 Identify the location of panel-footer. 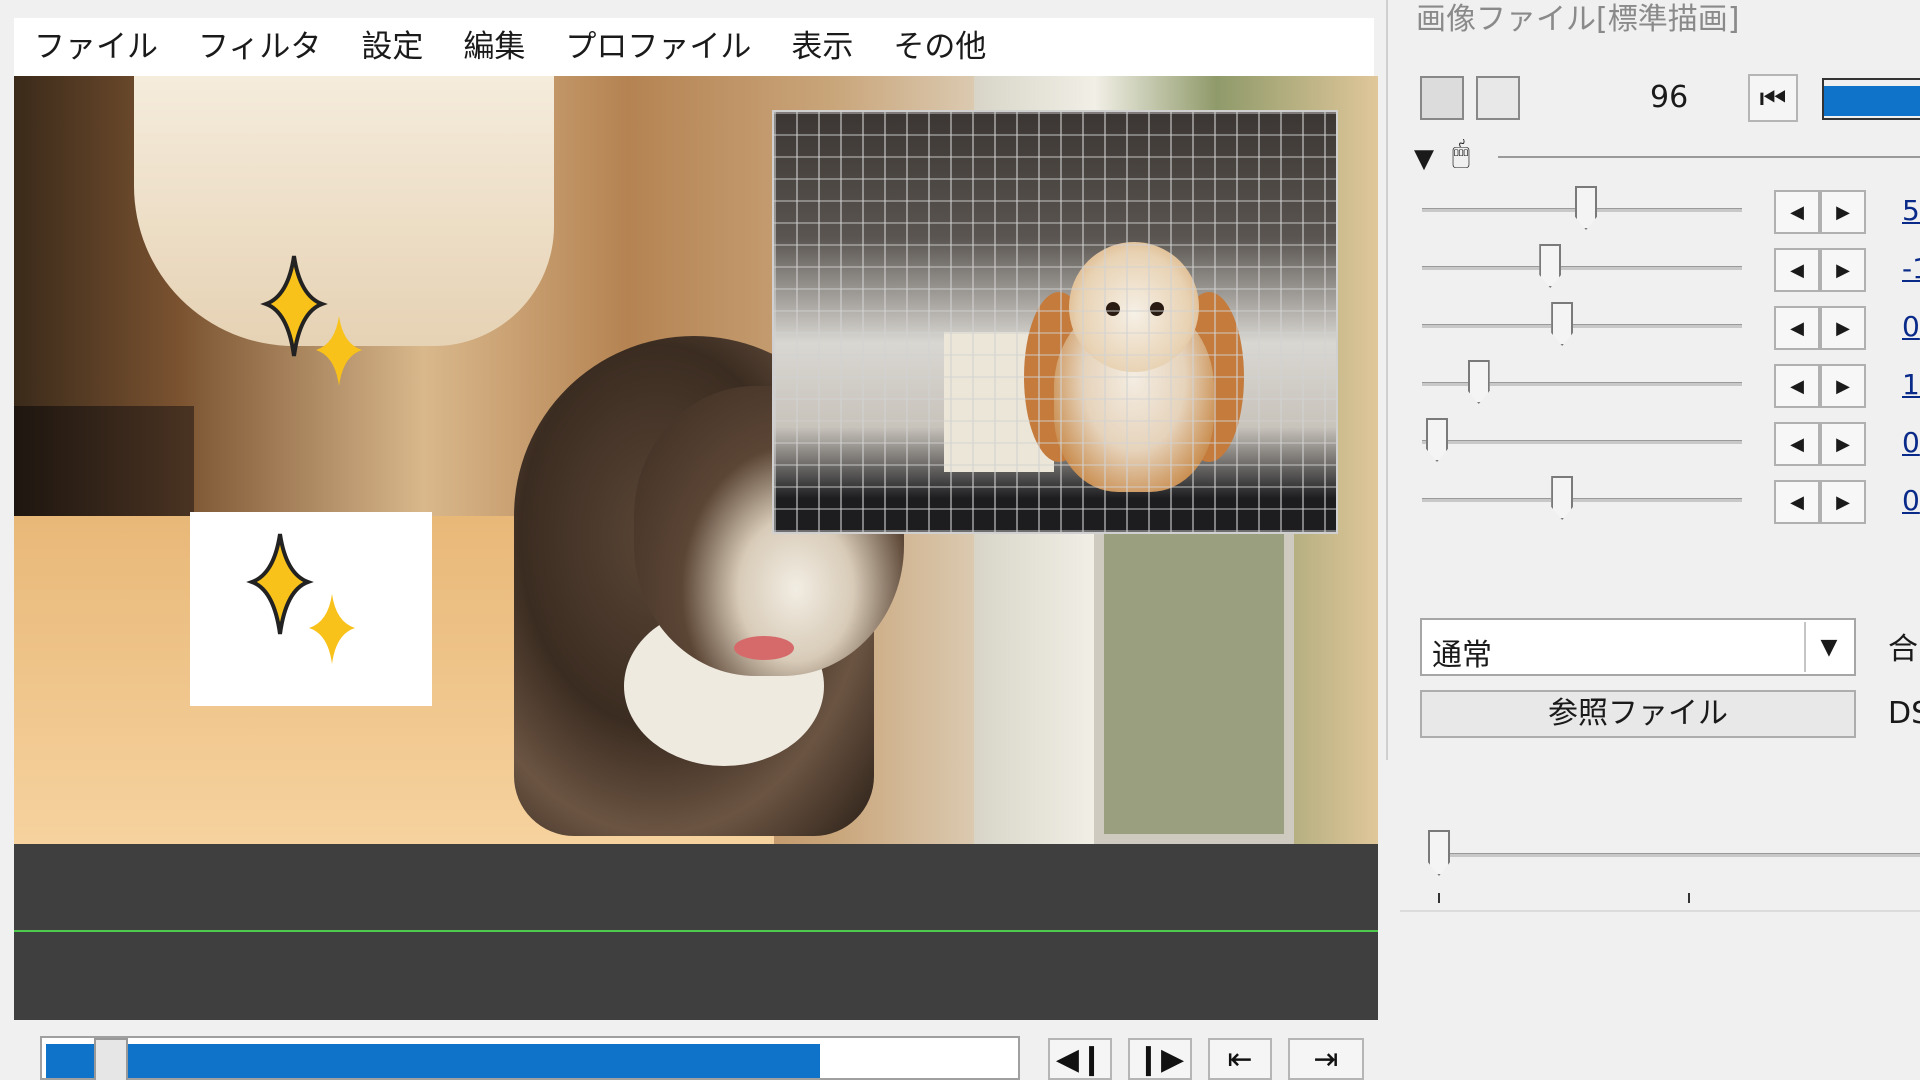
(1660, 995).